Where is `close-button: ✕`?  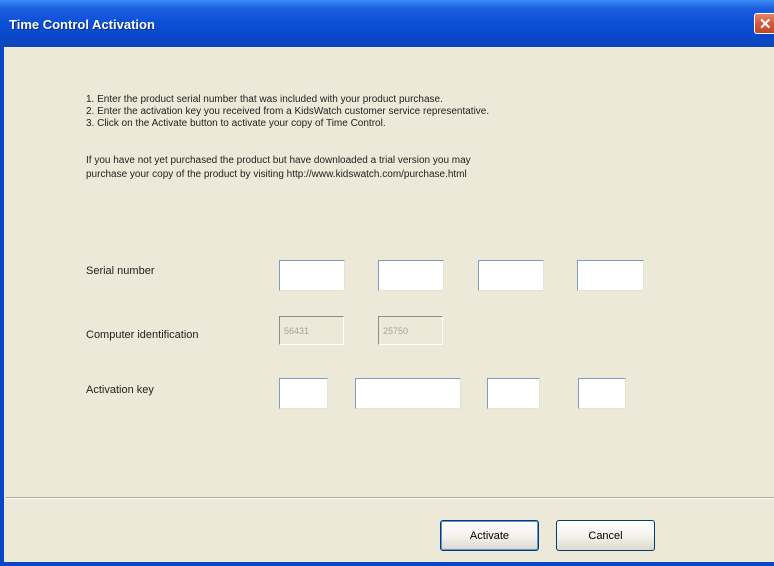
close-button: ✕ is located at coordinates (764, 23).